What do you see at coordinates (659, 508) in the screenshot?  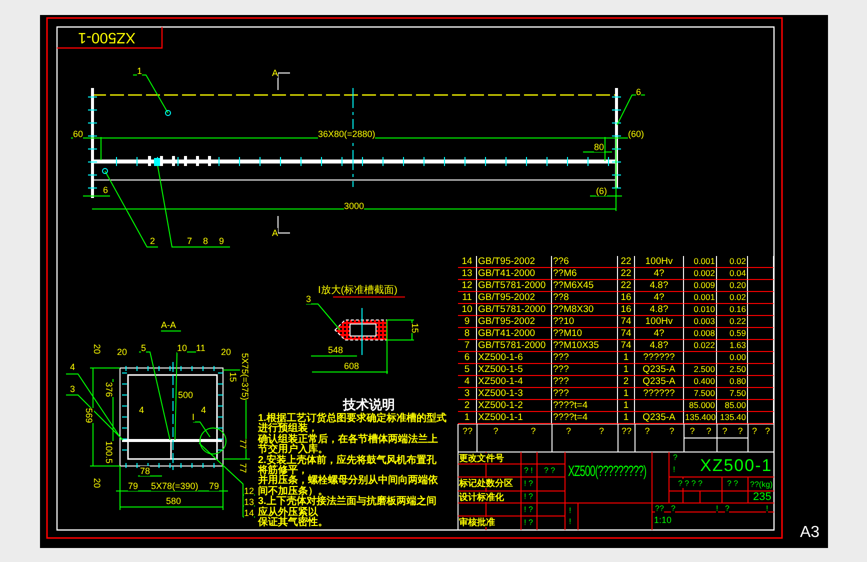 I see `title-block-mark: ??` at bounding box center [659, 508].